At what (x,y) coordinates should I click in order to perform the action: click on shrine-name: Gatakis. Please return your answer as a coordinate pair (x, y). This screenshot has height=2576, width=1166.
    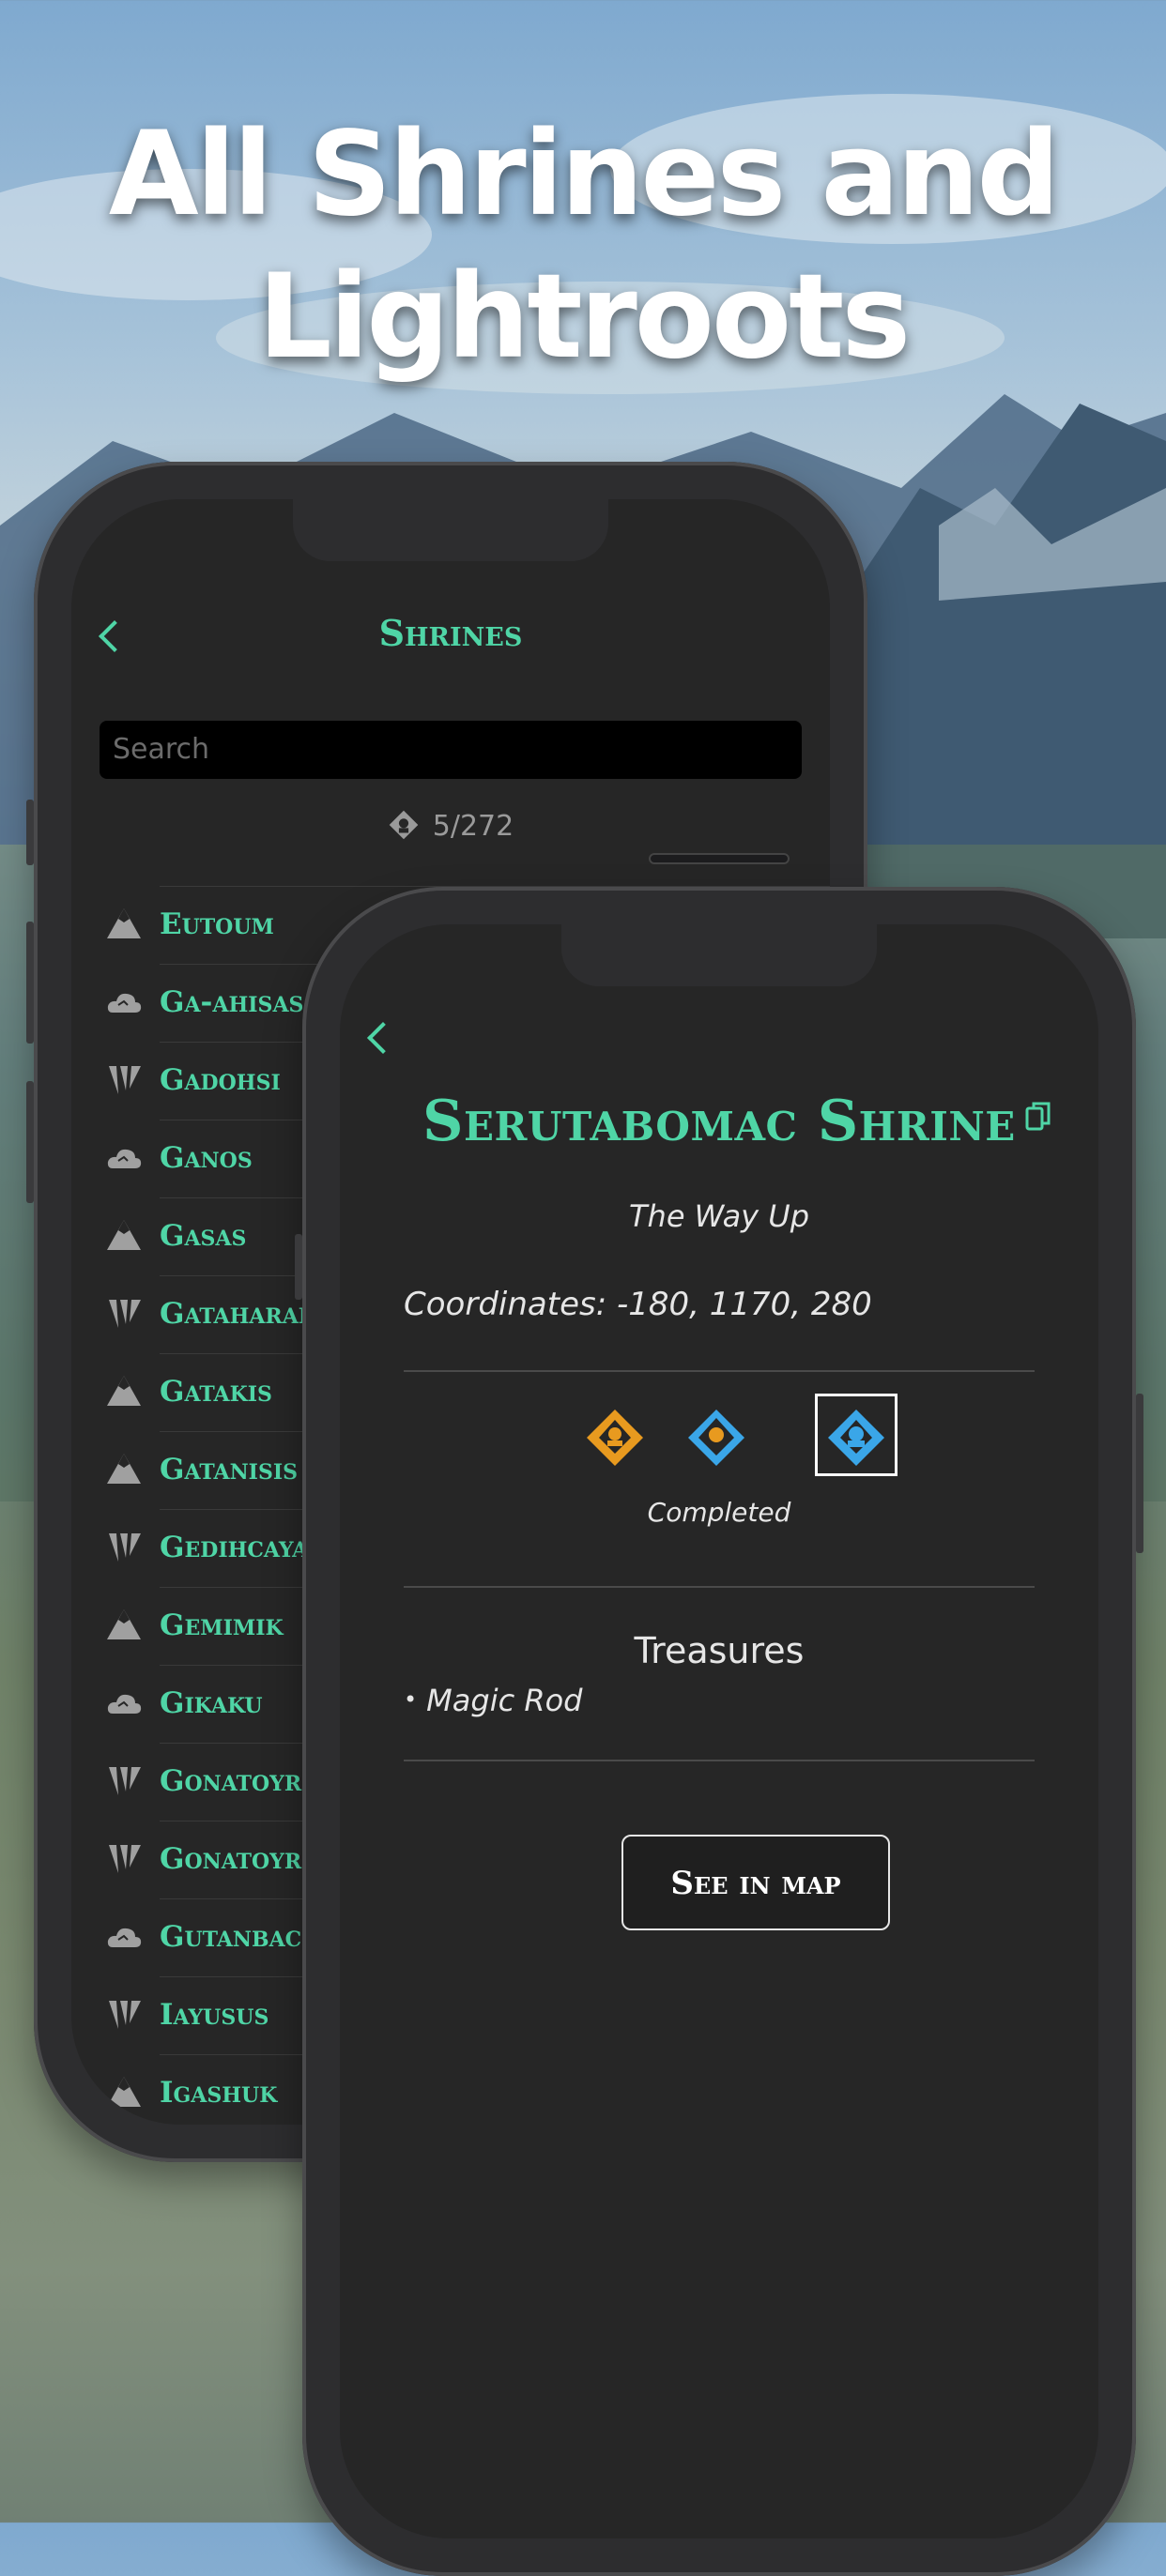
    Looking at the image, I should click on (216, 1392).